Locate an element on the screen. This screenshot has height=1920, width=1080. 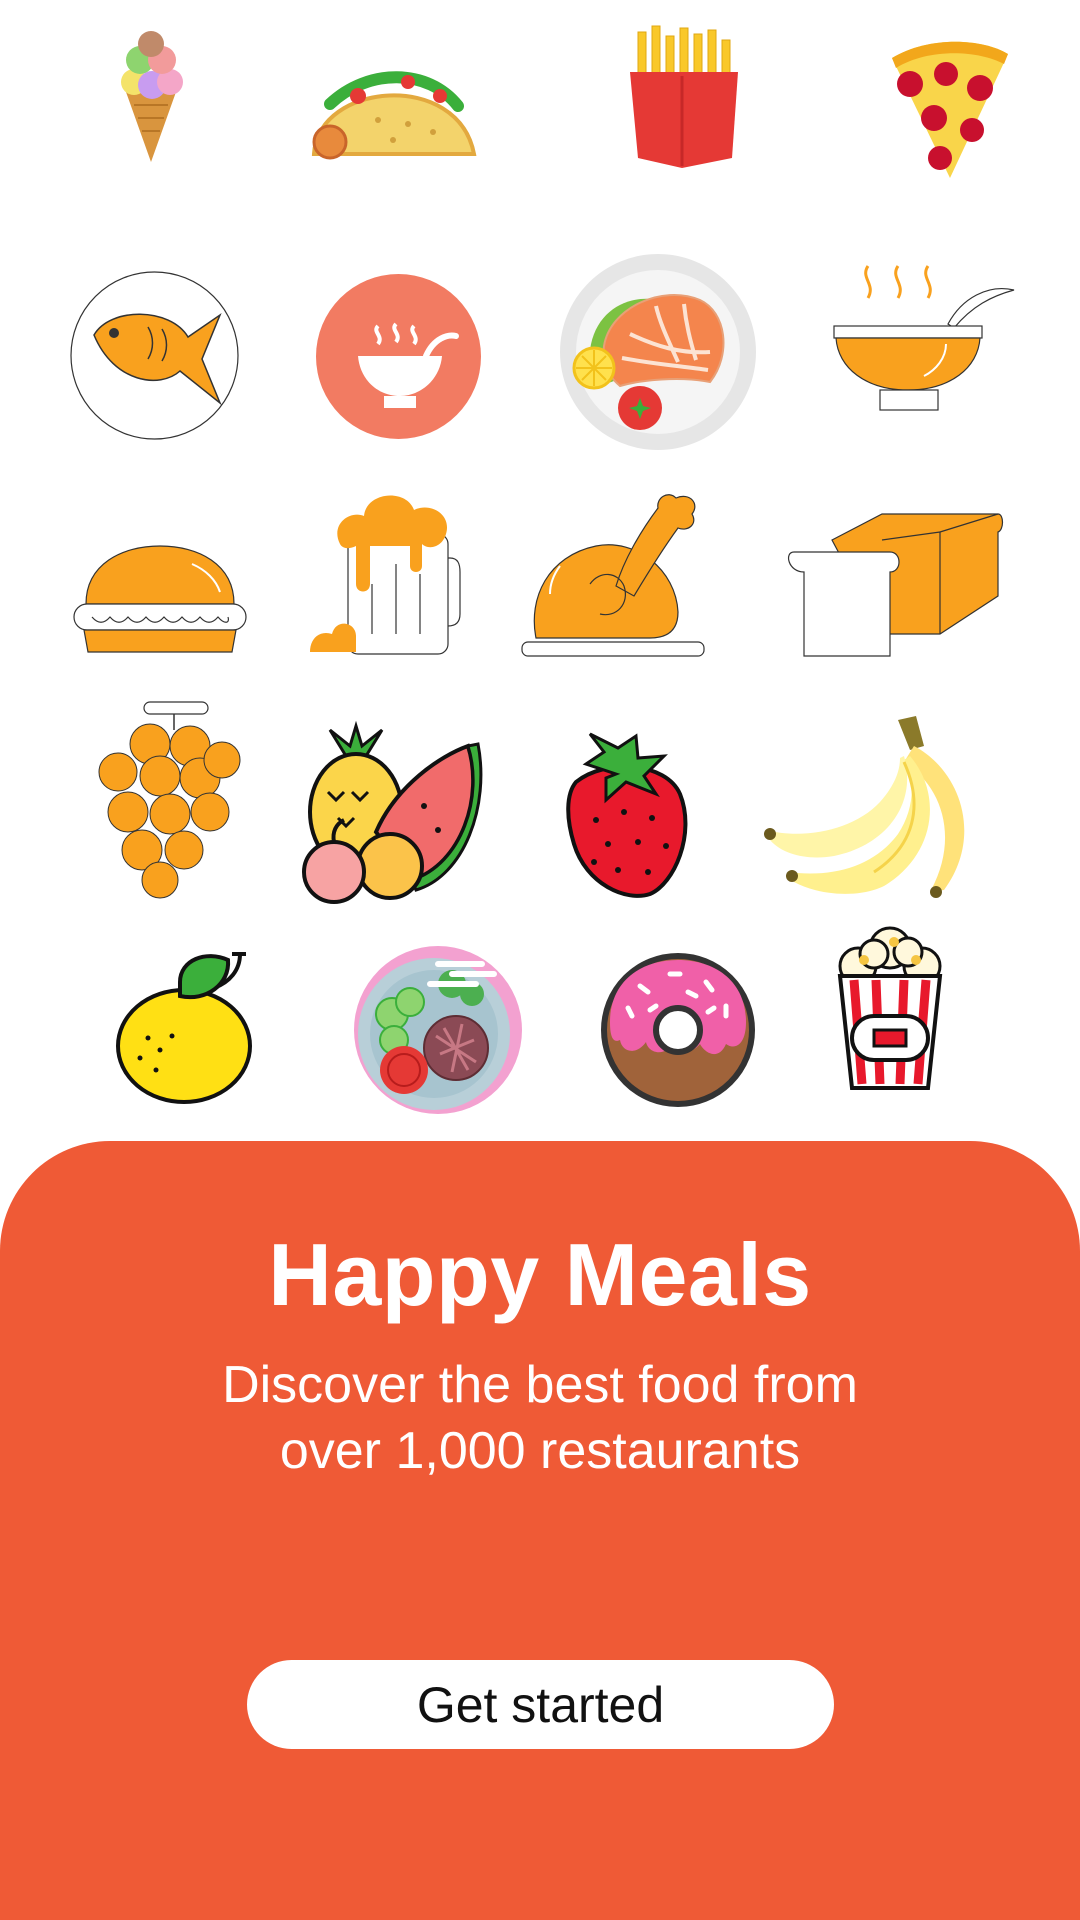
pizza-slice-icon is located at coordinates (950, 110).